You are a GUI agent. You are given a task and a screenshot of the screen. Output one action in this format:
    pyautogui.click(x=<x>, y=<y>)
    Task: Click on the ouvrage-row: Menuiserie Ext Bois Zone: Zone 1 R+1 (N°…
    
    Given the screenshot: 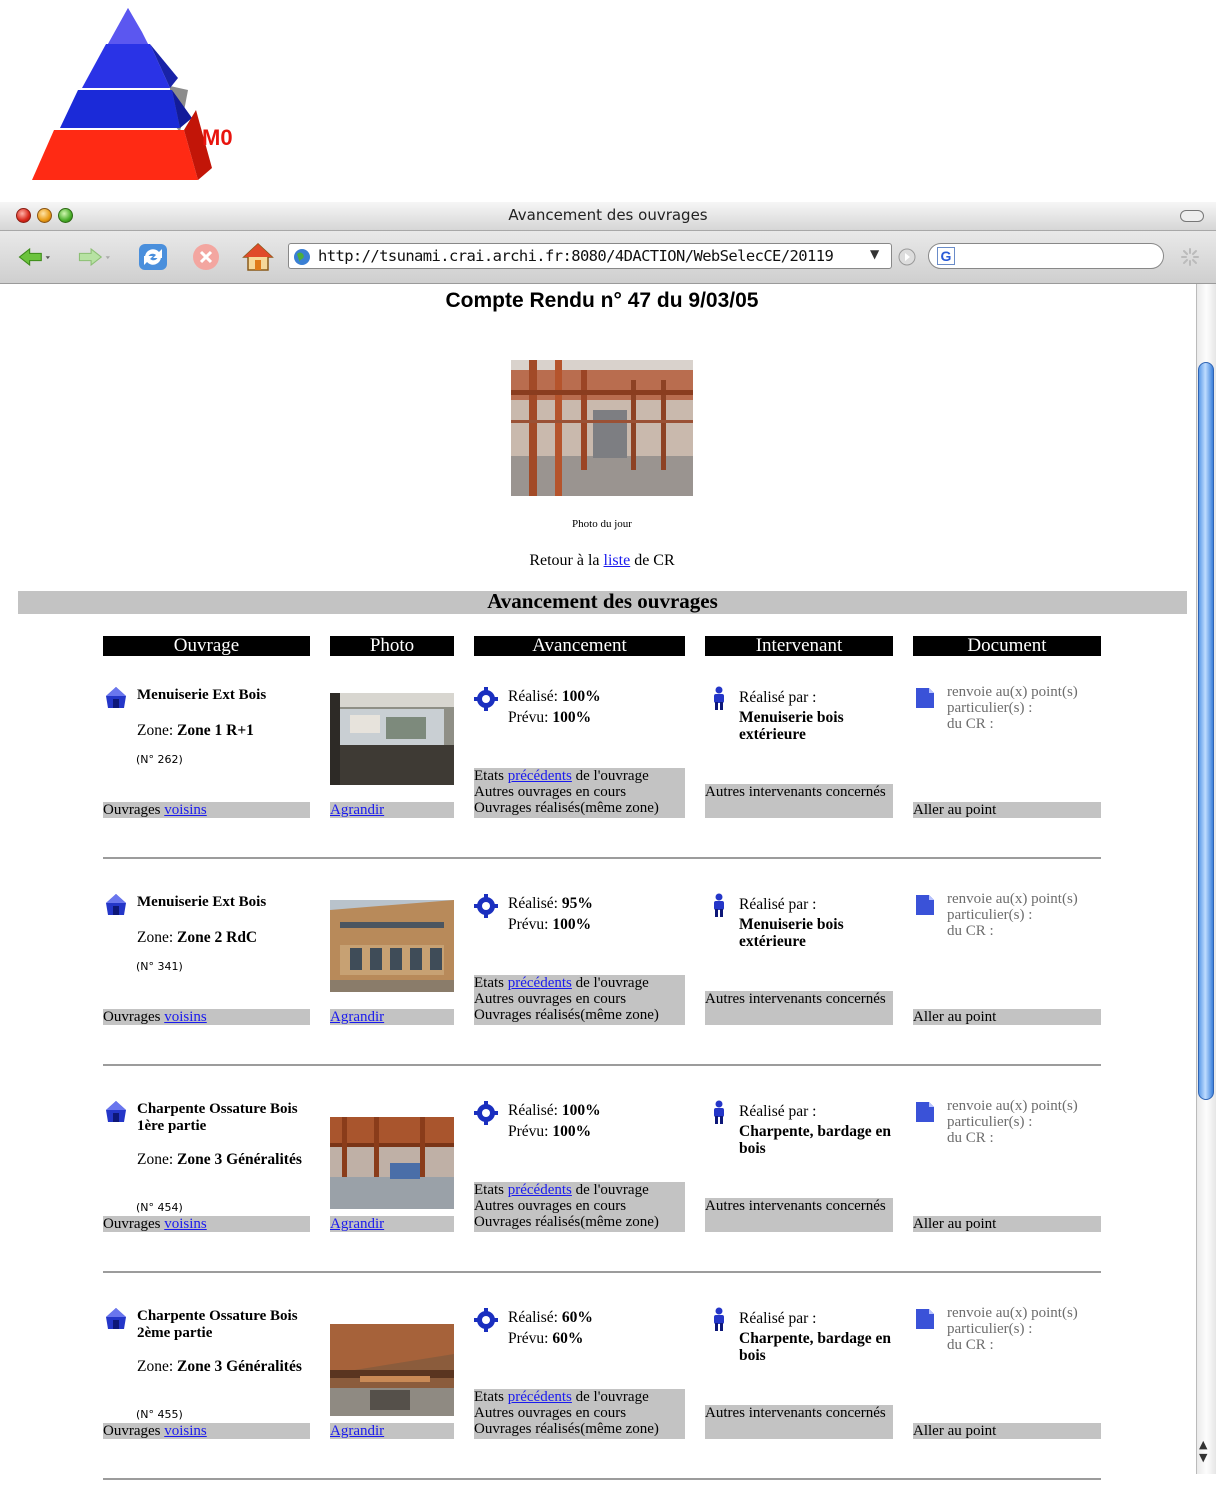 What is the action you would take?
    pyautogui.click(x=602, y=780)
    